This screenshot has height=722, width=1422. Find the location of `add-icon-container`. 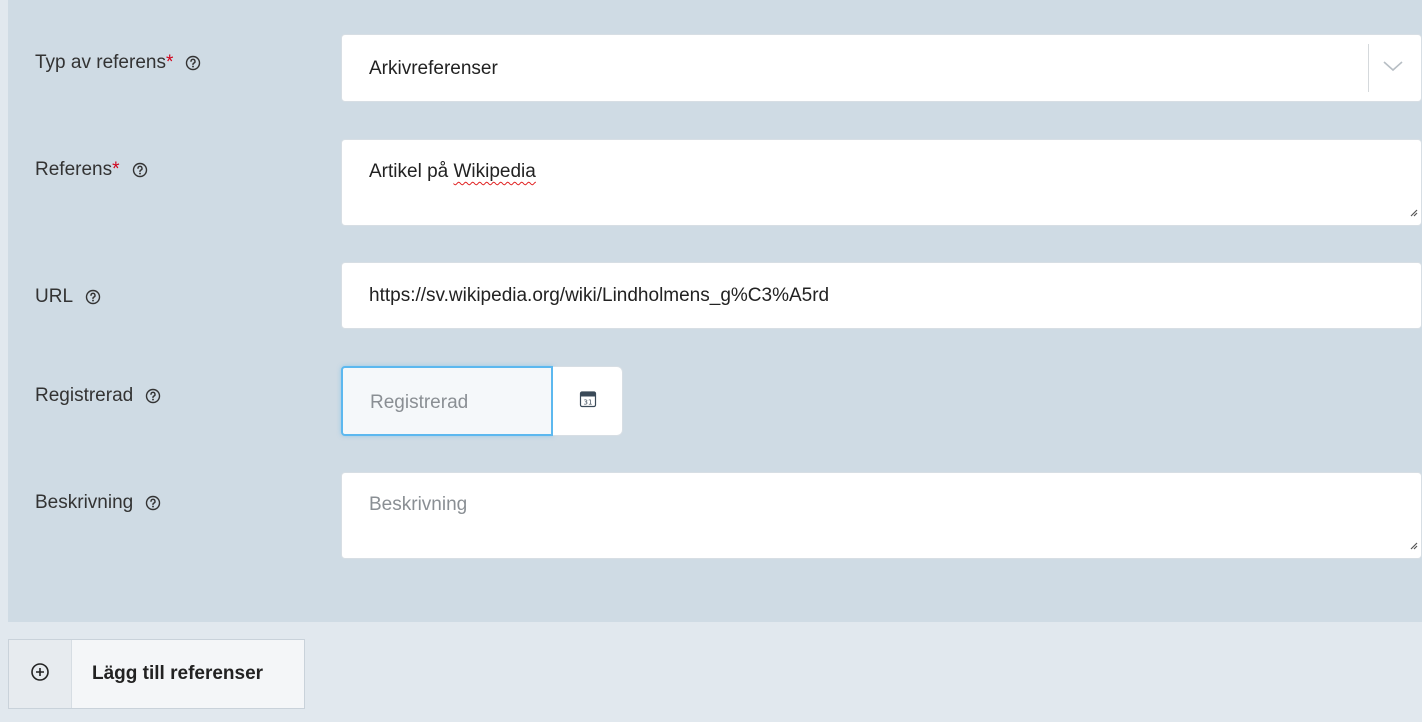

add-icon-container is located at coordinates (40, 674).